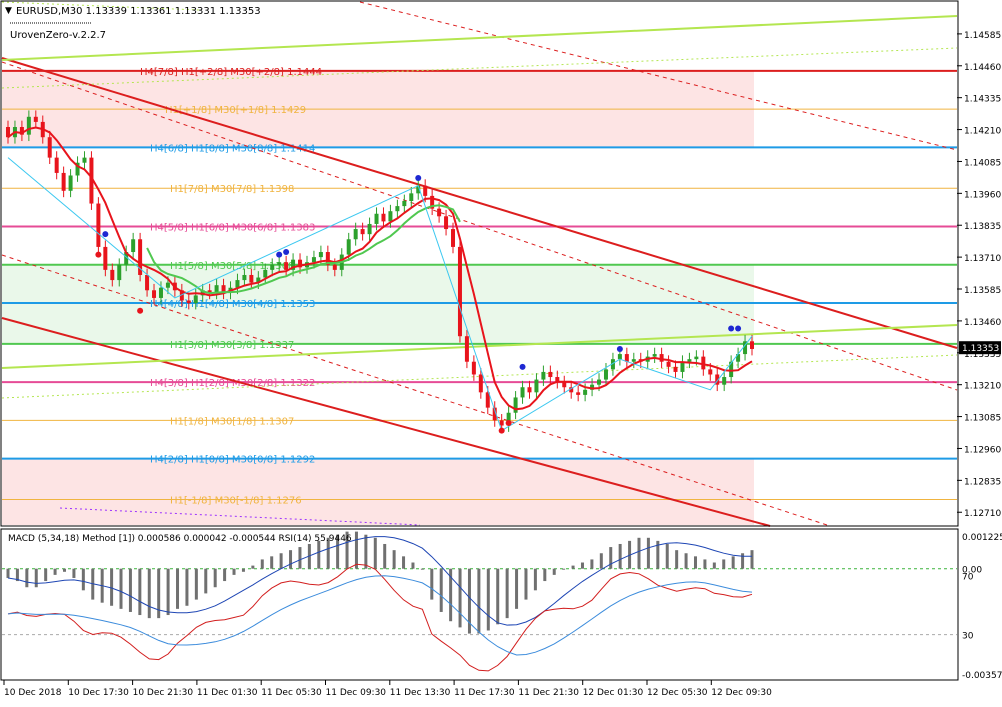 The image size is (1002, 707). Describe the element at coordinates (613, 693) in the screenshot. I see `time-tick-label: 12 Dec 01:30` at that location.